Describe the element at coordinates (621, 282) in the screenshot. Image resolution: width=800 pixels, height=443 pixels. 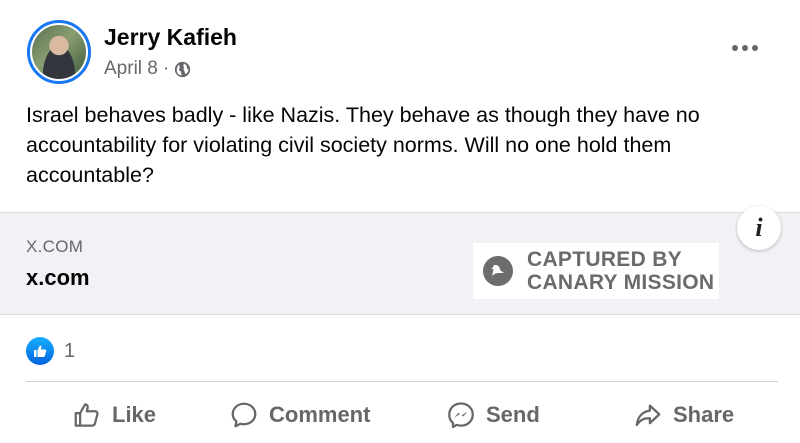
I see `watermark-line-2: CANARY MISSION` at that location.